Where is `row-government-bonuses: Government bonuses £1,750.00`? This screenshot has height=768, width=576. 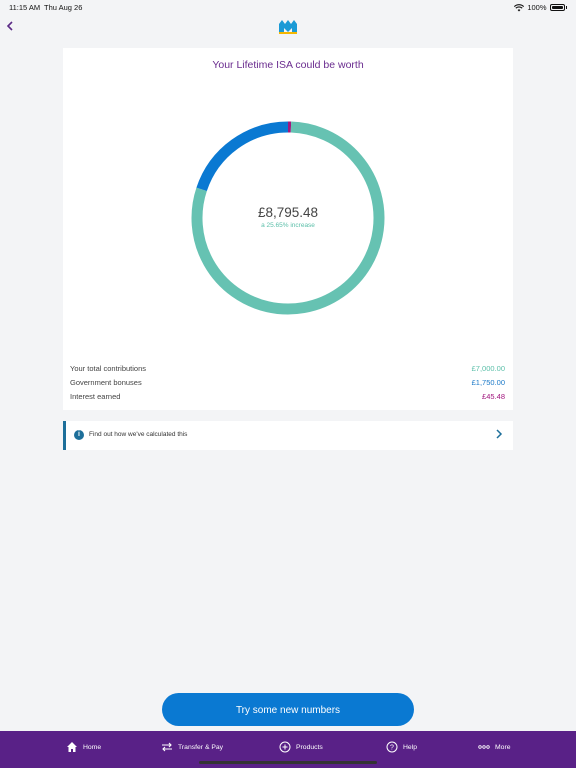
row-government-bonuses: Government bonuses £1,750.00 is located at coordinates (287, 382).